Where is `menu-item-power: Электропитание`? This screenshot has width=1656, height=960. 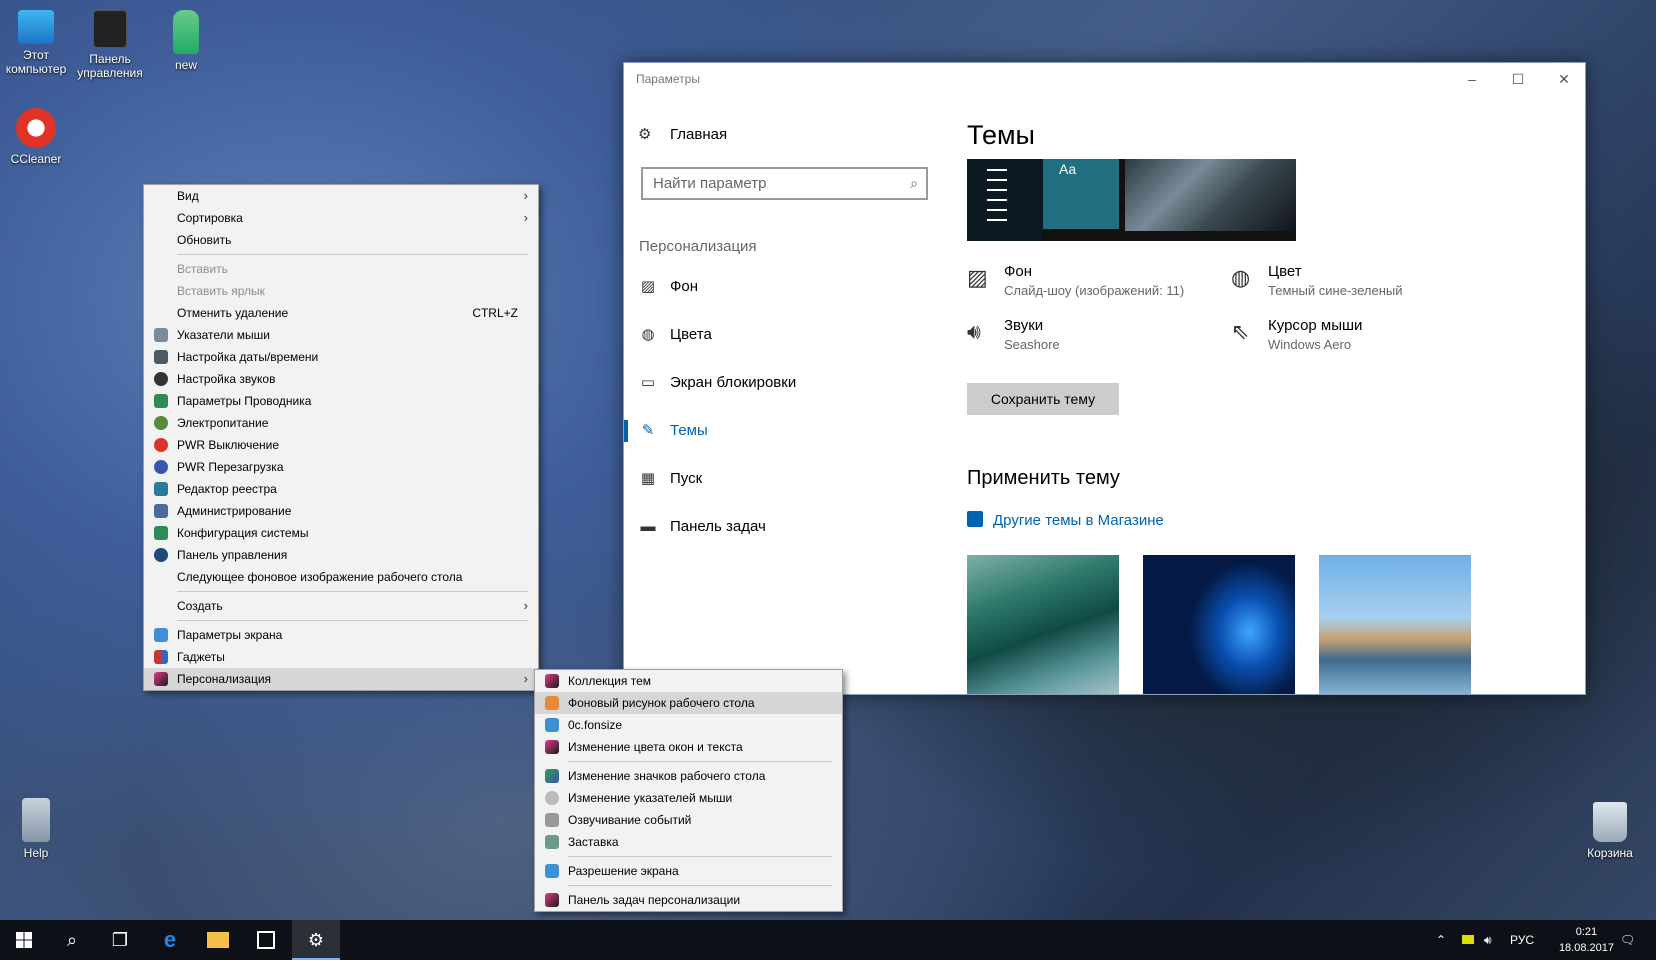
menu-item-power: Электропитание is located at coordinates (341, 423).